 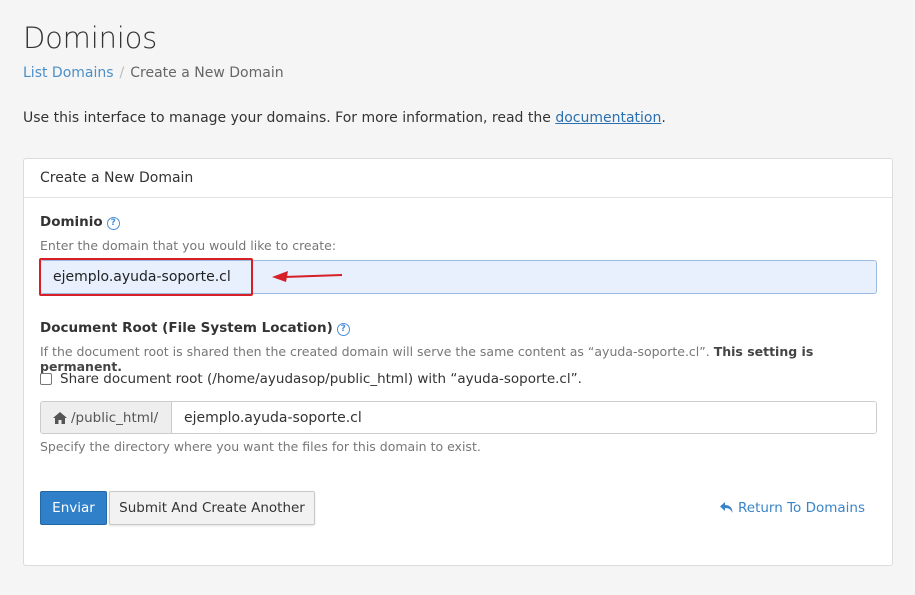 I want to click on return-to-domains-label: Return To Domains, so click(x=801, y=508).